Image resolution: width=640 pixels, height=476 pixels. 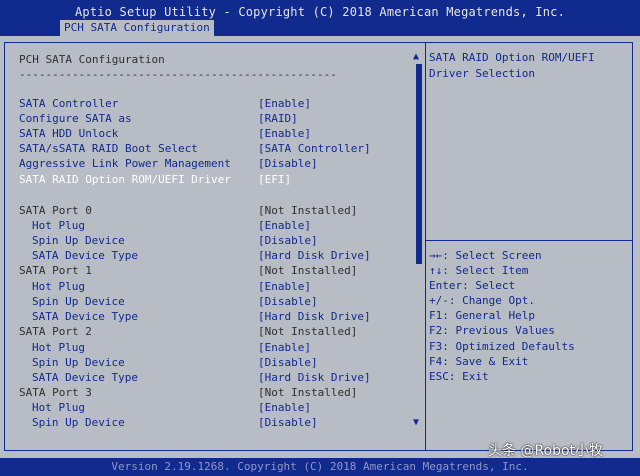 I want to click on sata-controller-label: SATA Controller, so click(x=68, y=103).